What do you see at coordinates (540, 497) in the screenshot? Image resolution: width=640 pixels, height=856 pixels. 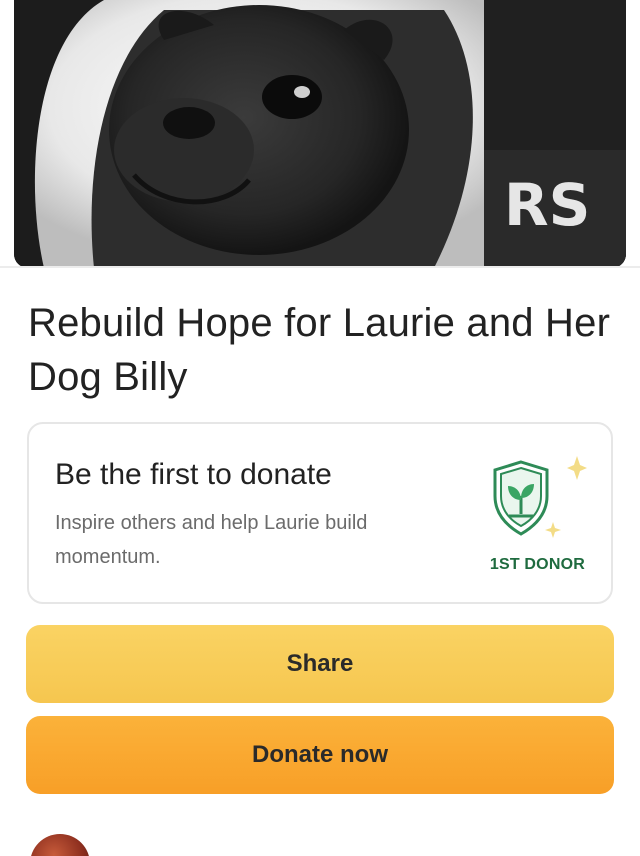 I see `shield-sprout-icon` at bounding box center [540, 497].